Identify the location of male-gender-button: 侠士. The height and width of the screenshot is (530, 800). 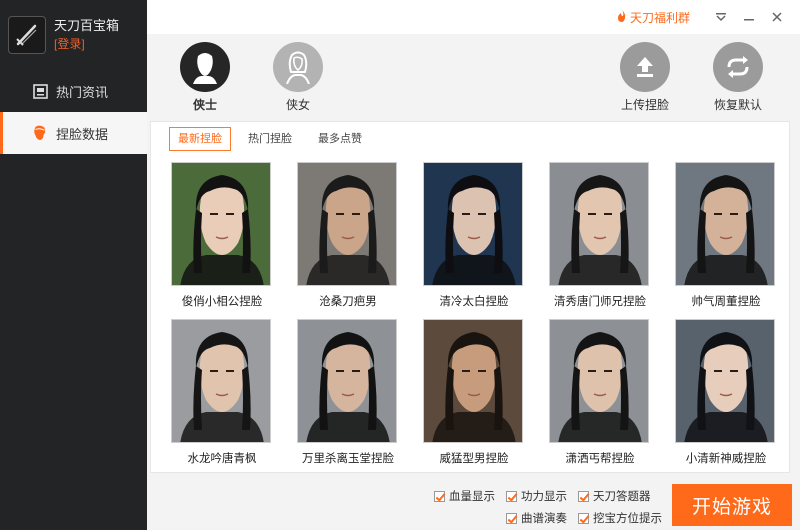
(205, 77).